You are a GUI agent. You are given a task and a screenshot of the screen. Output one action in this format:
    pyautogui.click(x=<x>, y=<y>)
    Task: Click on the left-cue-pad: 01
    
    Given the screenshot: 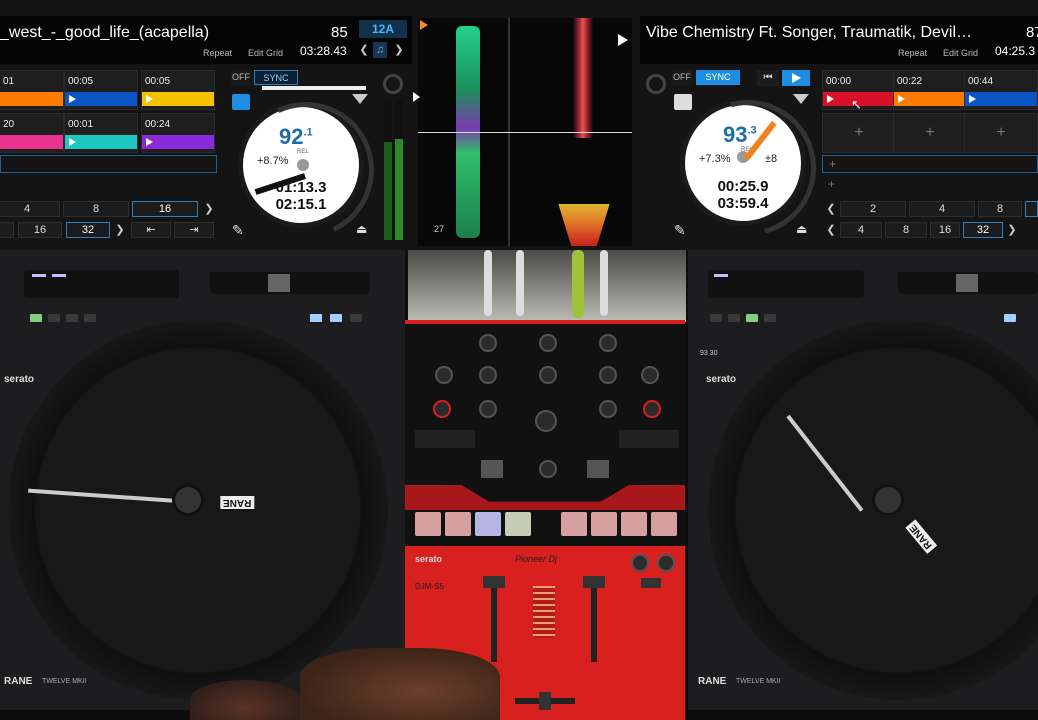 What is the action you would take?
    pyautogui.click(x=32, y=90)
    